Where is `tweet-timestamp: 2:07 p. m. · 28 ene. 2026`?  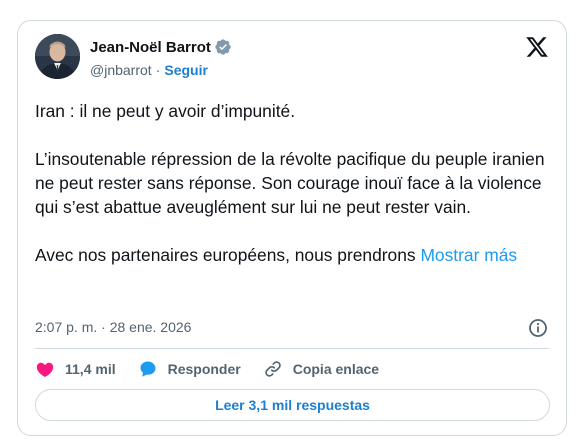 tweet-timestamp: 2:07 p. m. · 28 ene. 2026 is located at coordinates (113, 327).